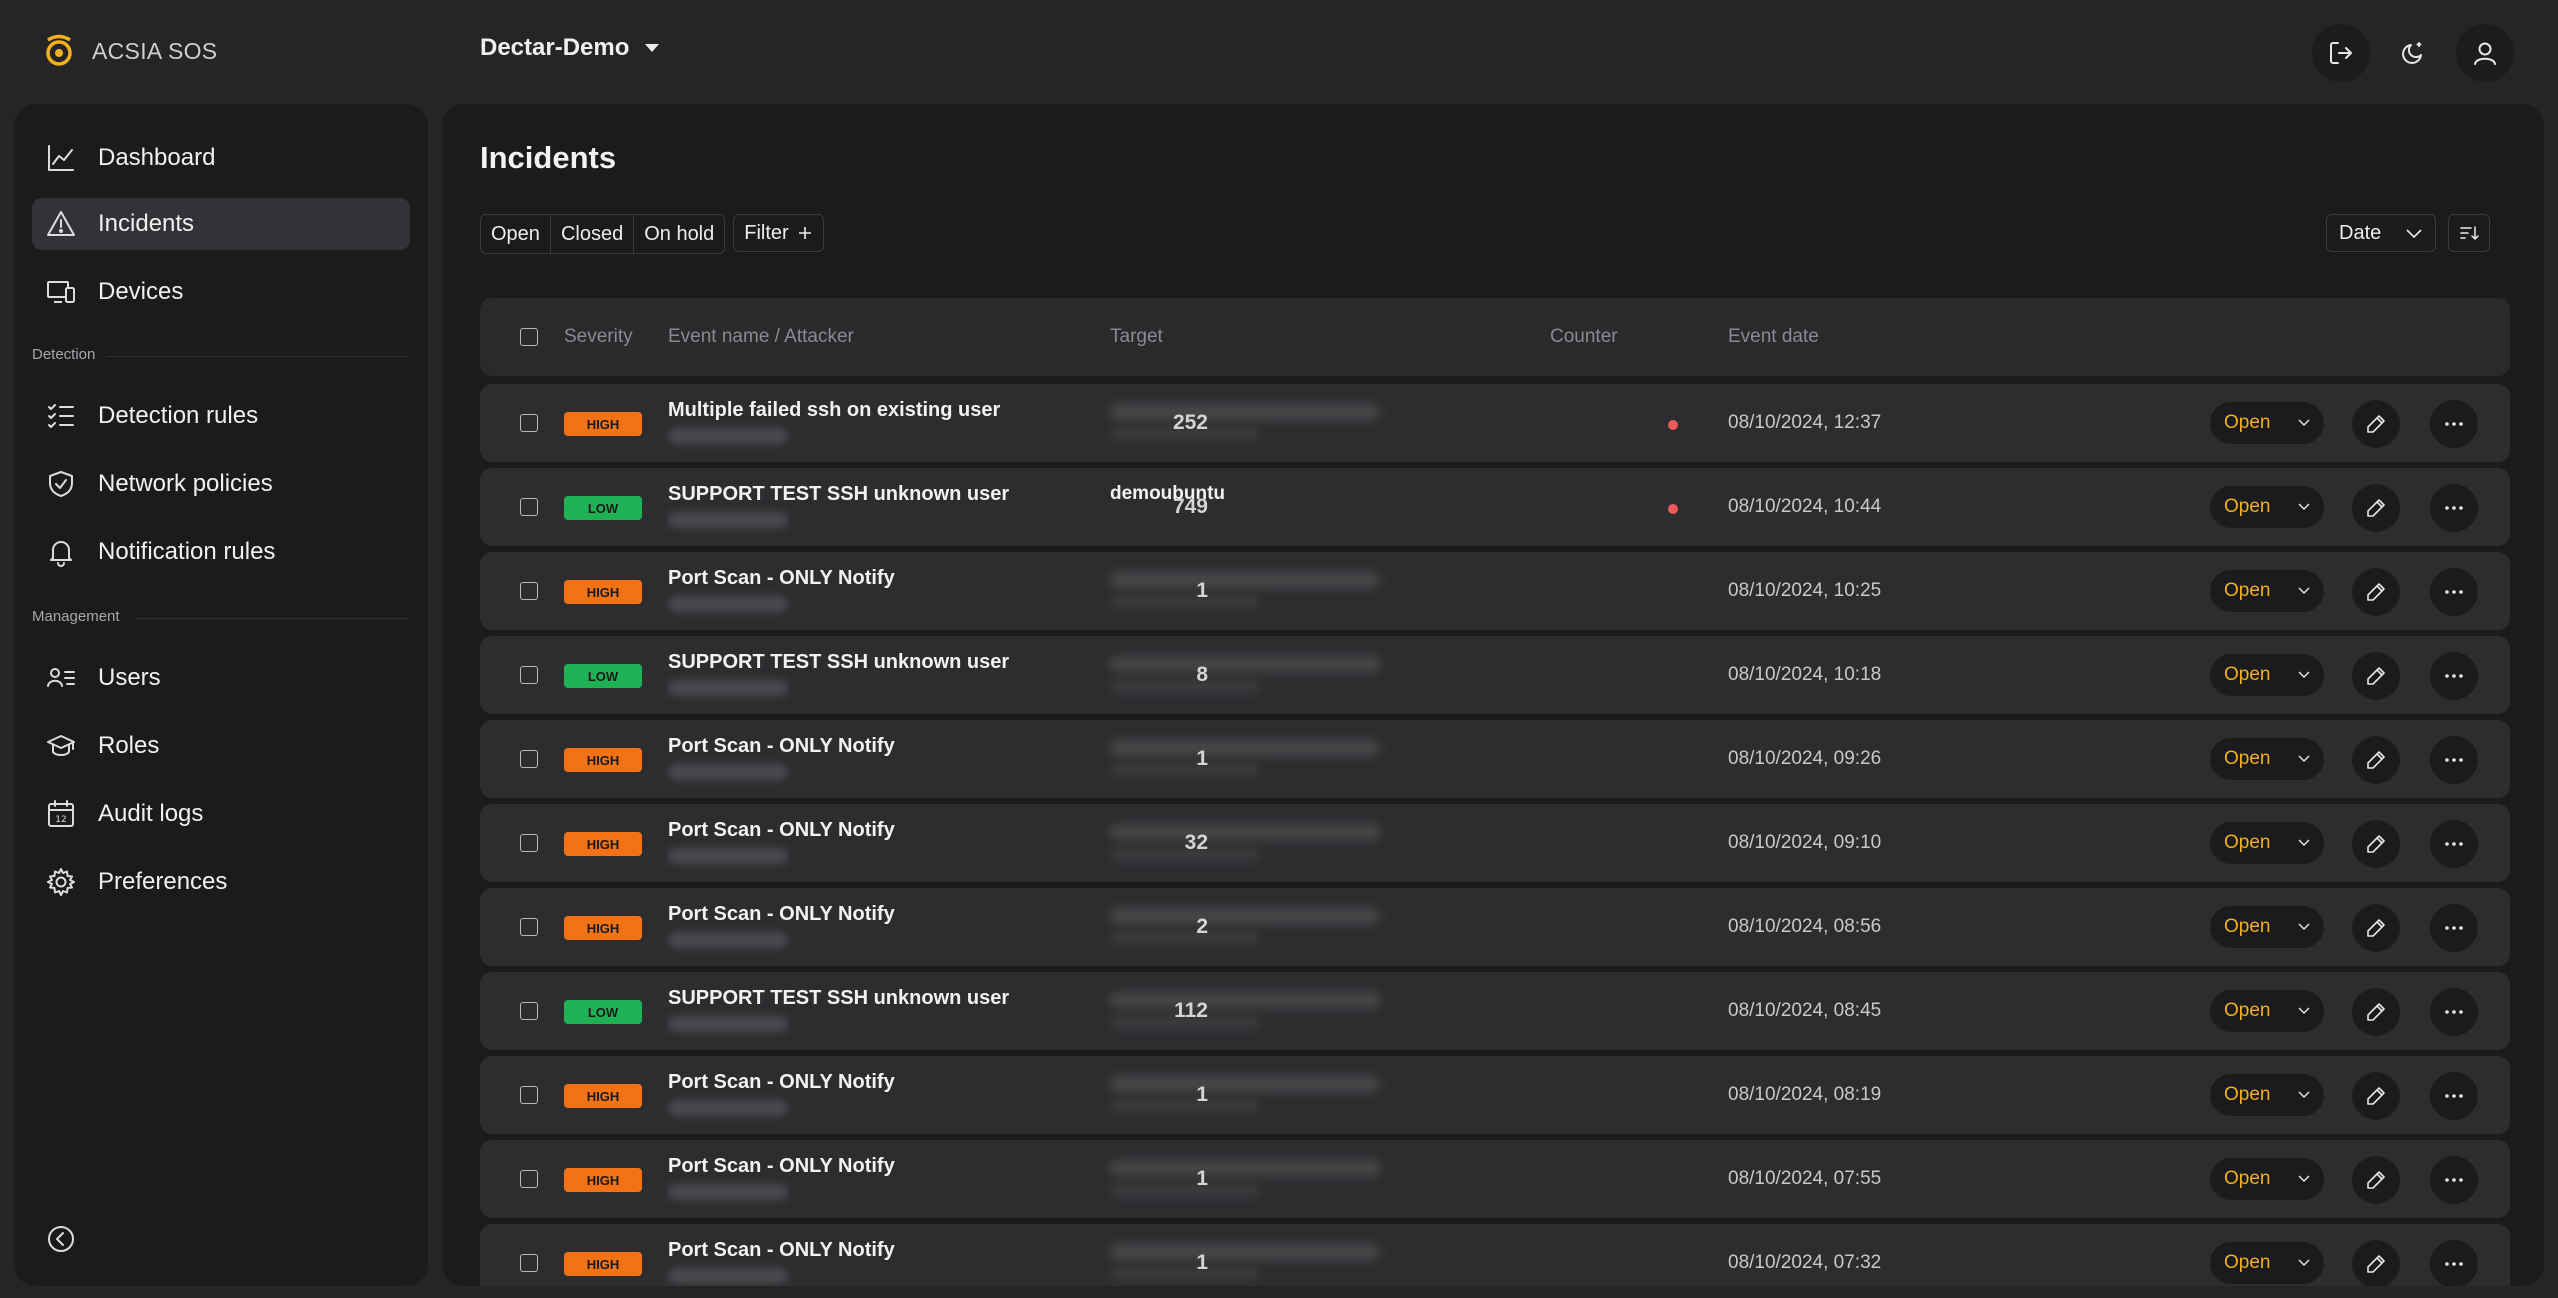 This screenshot has width=2558, height=1298. I want to click on pencil-icon, so click(2376, 424).